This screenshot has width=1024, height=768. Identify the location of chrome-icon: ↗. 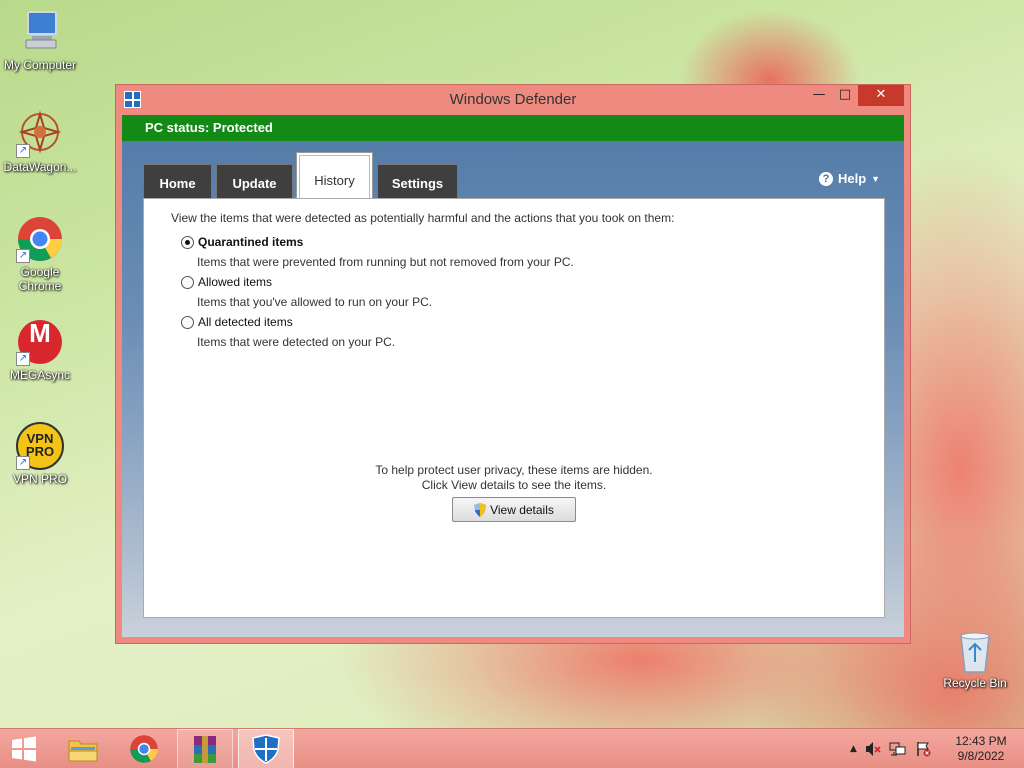
(40, 239).